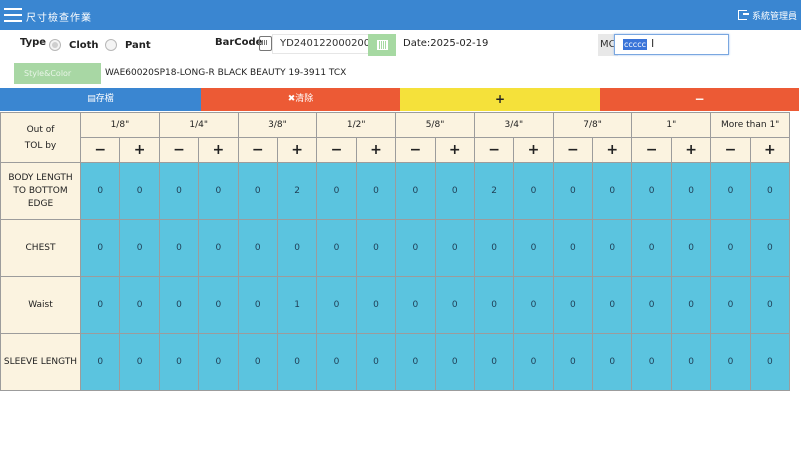 This screenshot has height=451, width=801. Describe the element at coordinates (297, 305) in the screenshot. I see `count-cell: 1` at that location.